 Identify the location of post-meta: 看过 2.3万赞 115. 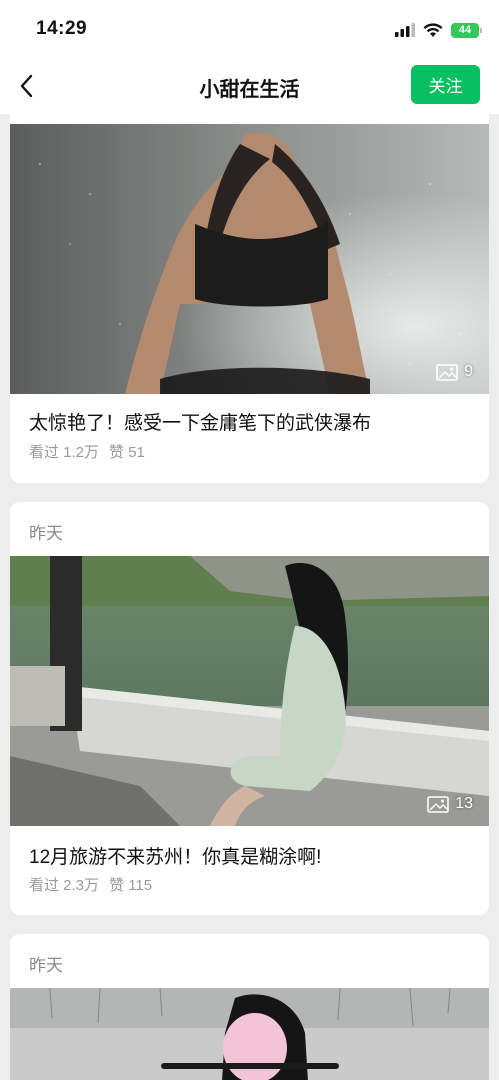
(90, 884).